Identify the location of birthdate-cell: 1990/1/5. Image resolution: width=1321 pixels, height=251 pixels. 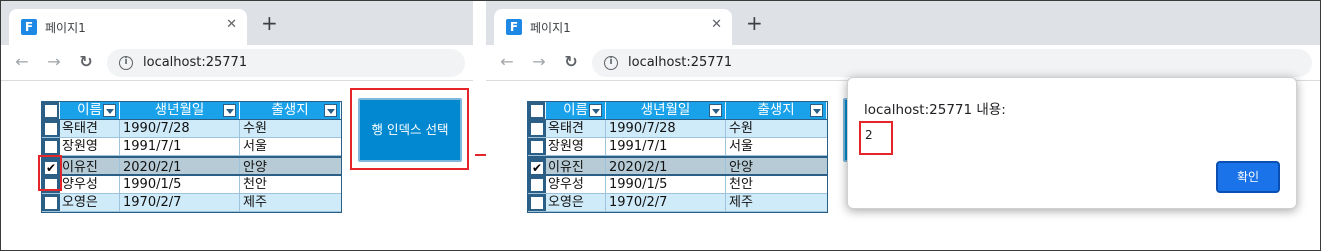
(666, 184).